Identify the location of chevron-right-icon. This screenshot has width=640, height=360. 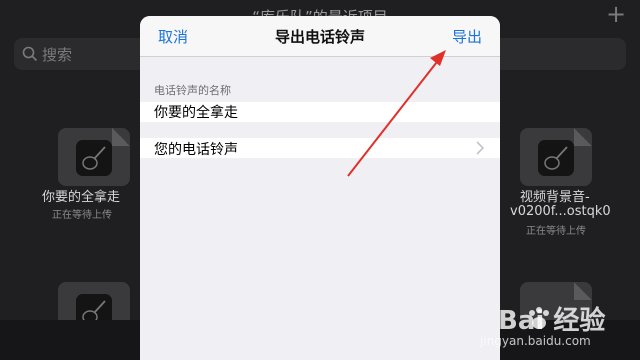
(480, 148).